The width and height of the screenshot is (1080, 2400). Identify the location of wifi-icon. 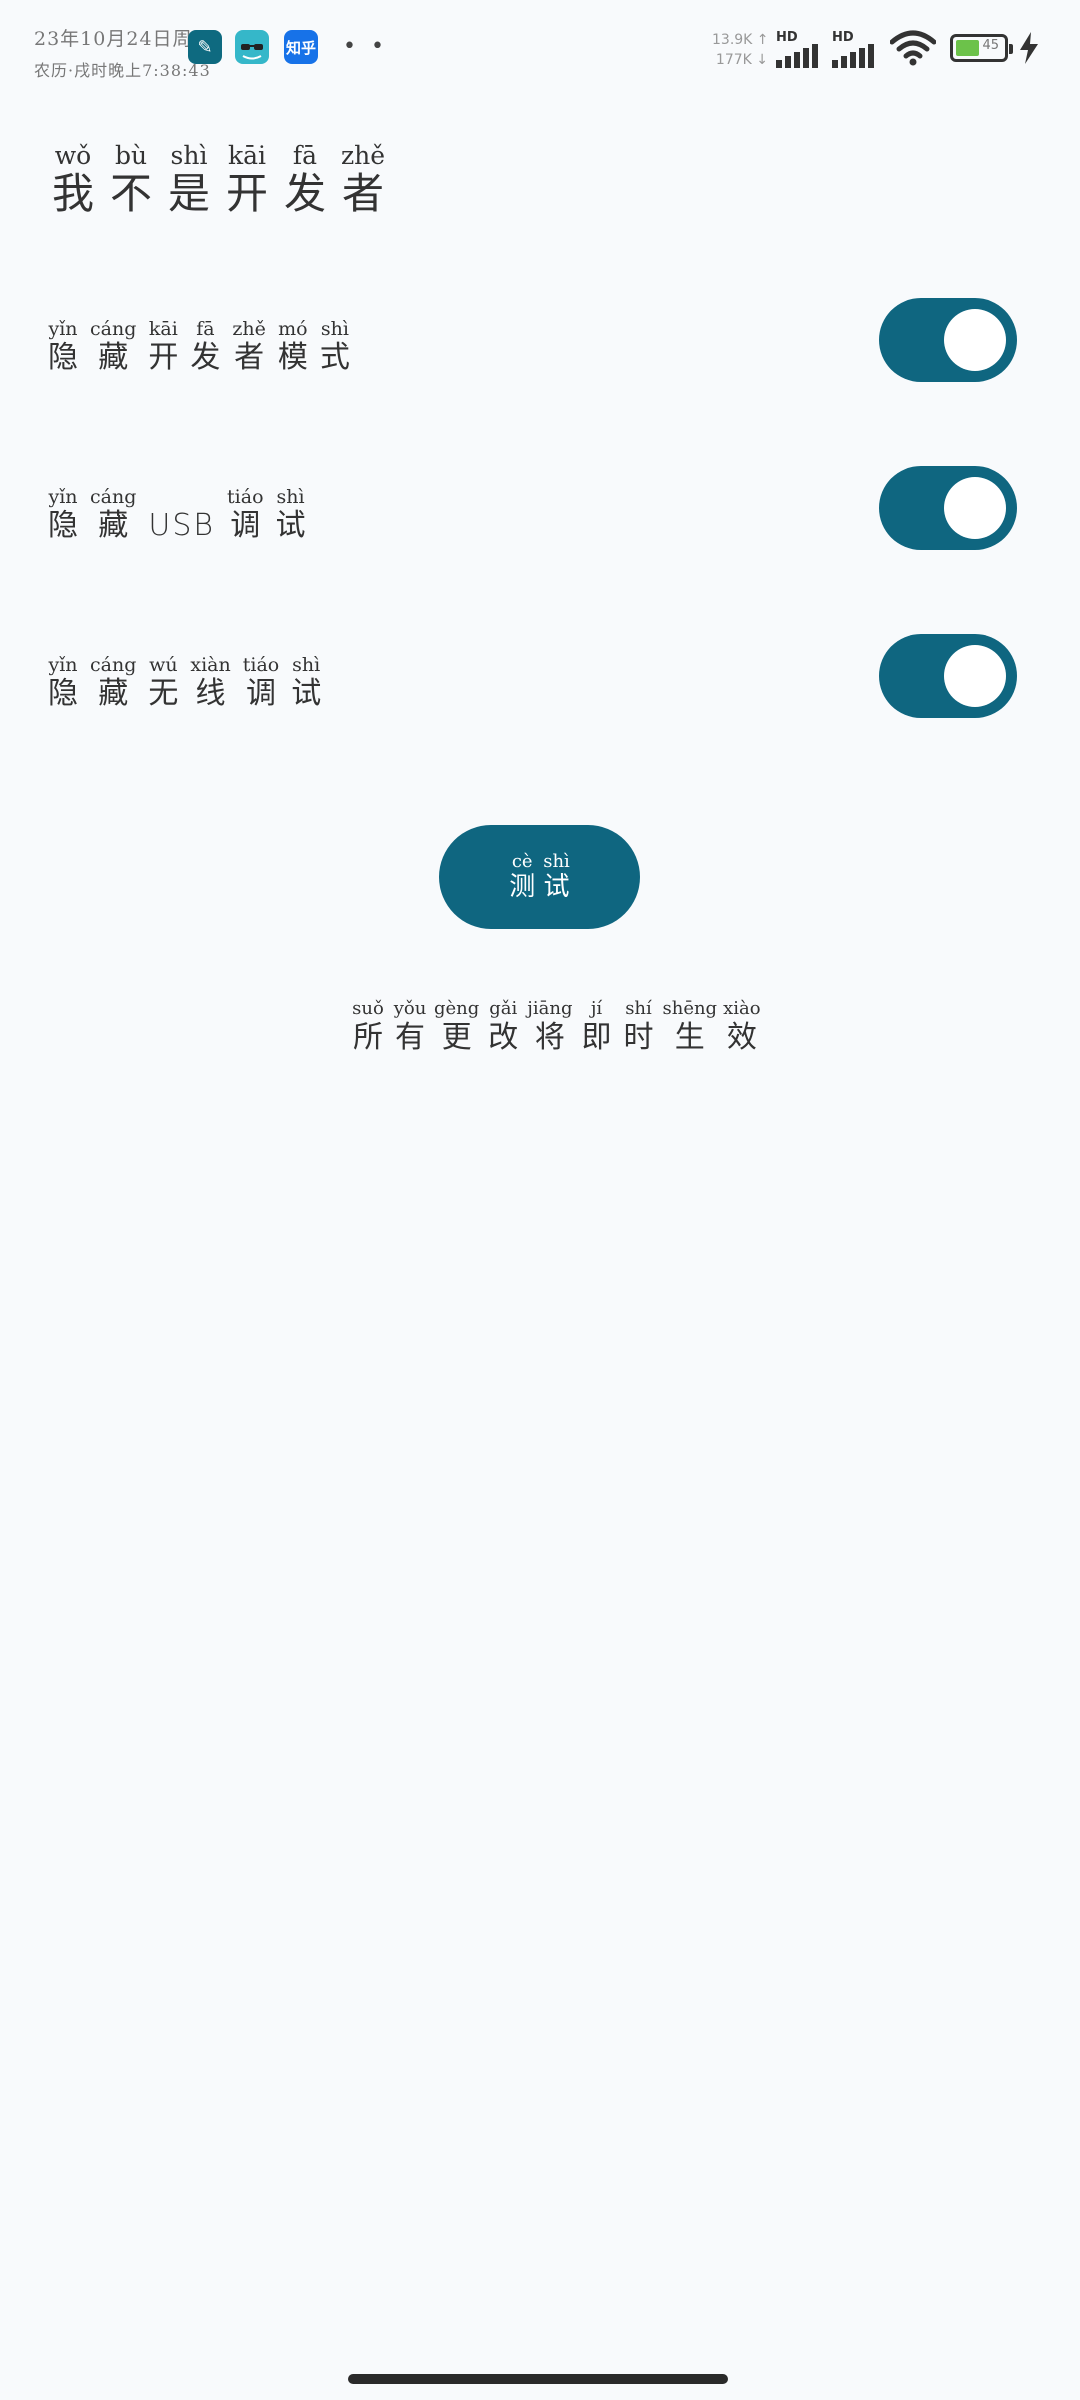
(913, 48).